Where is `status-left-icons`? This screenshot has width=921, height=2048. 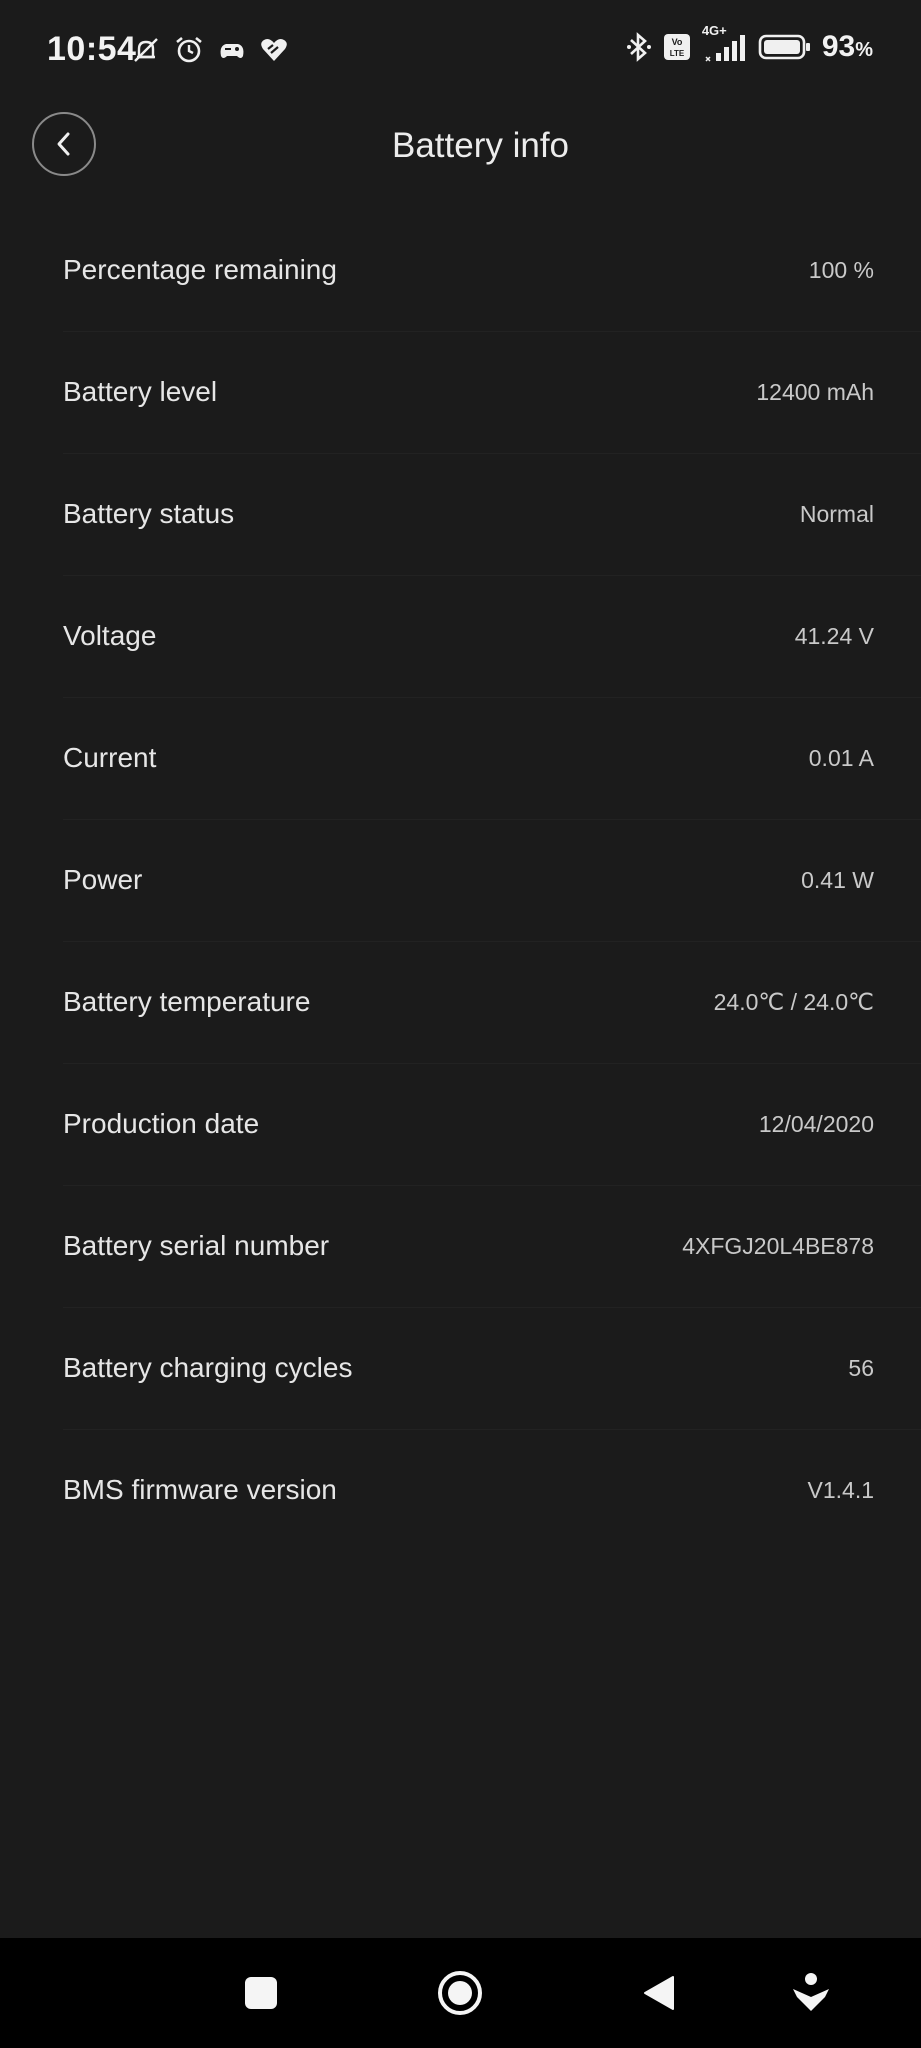 status-left-icons is located at coordinates (210, 50).